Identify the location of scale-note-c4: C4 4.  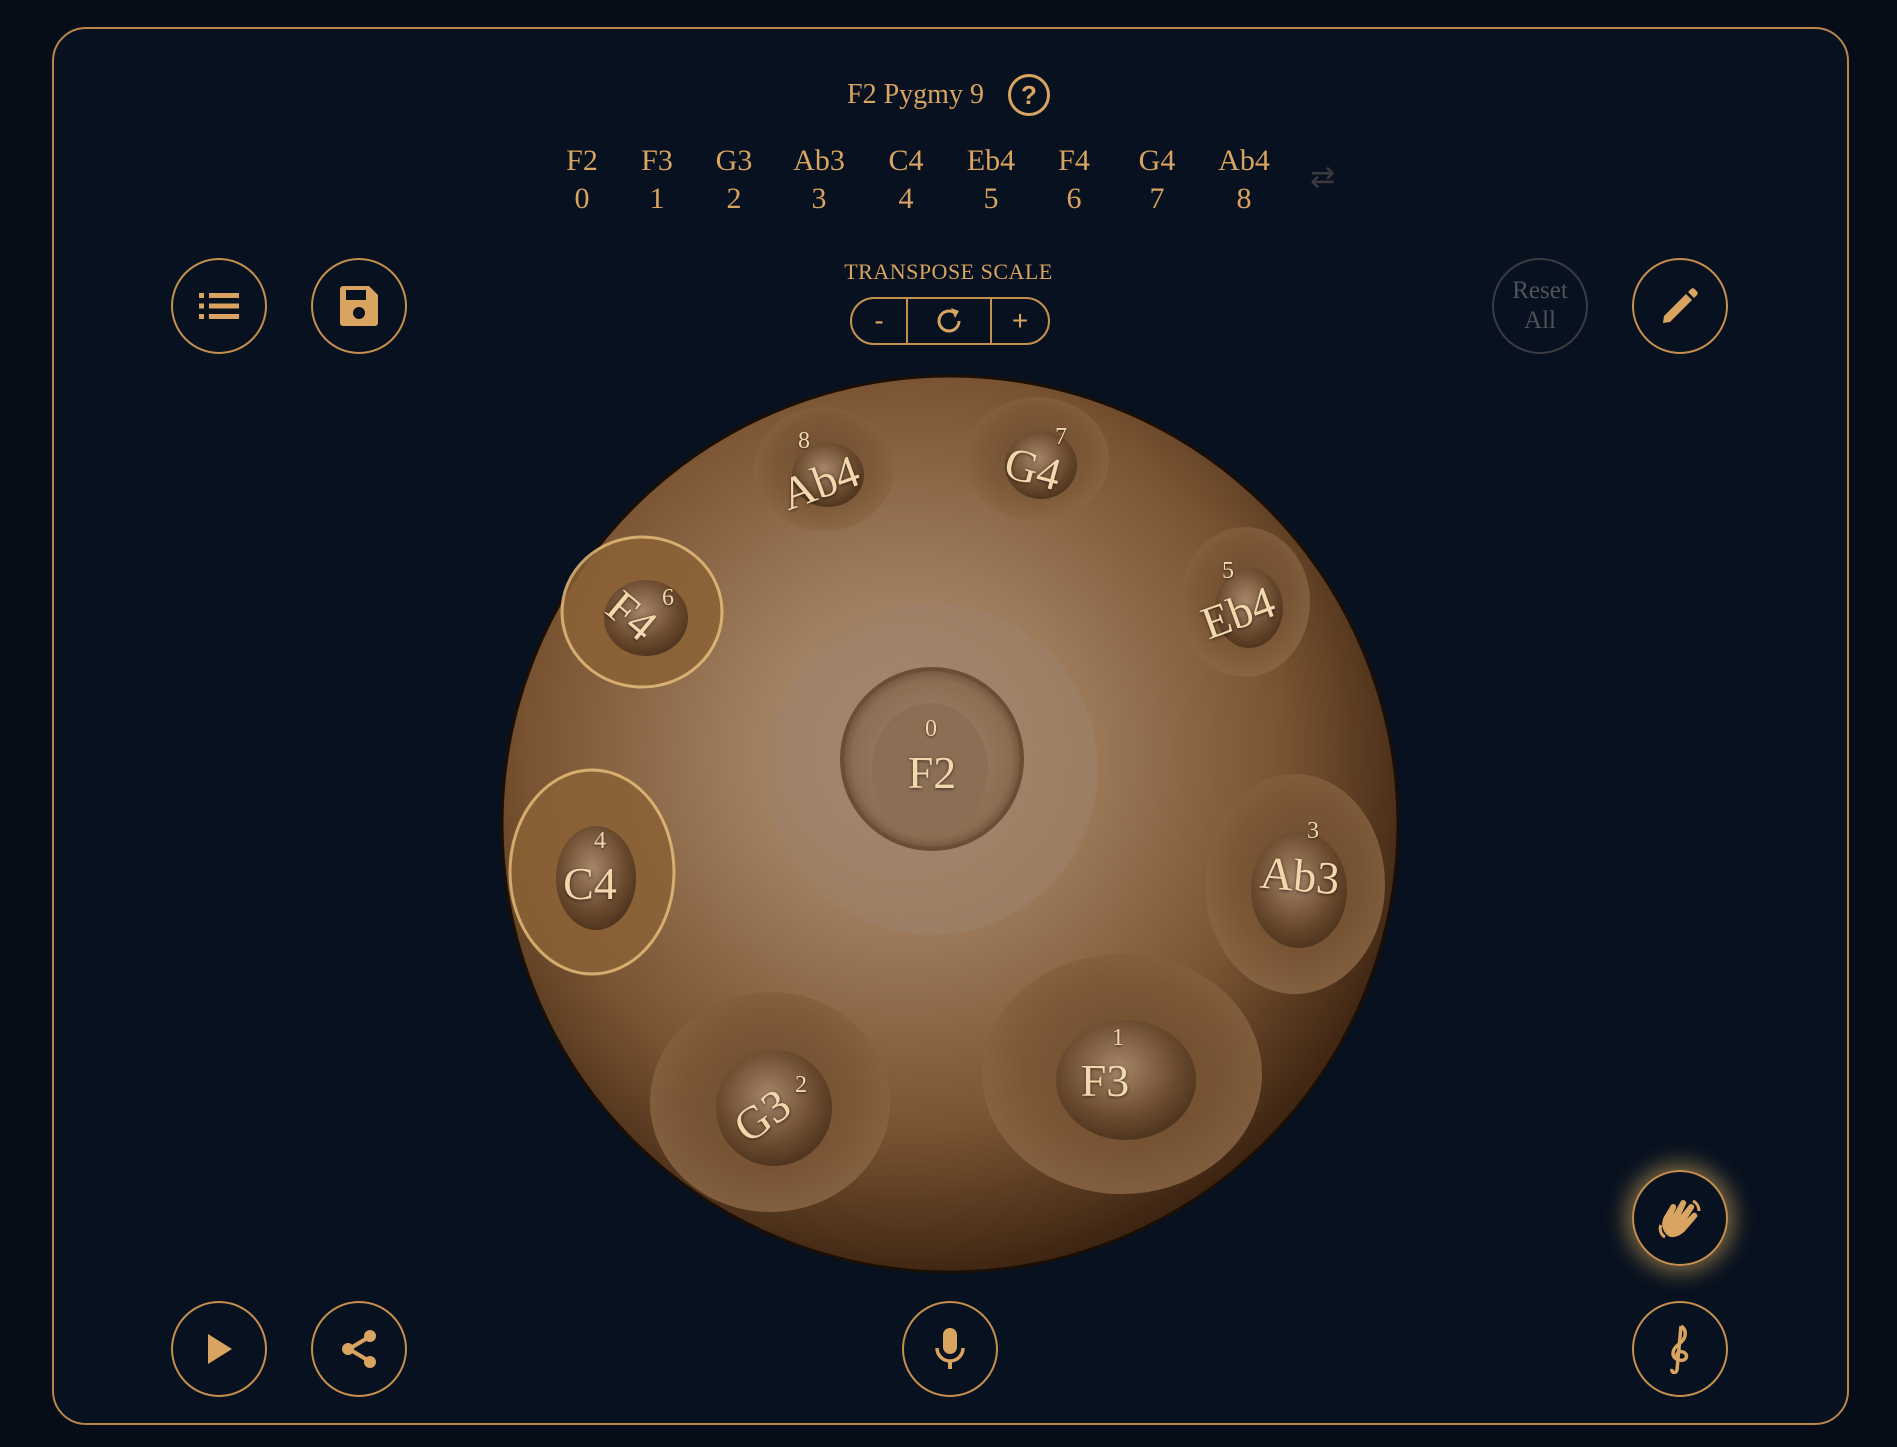
(906, 180).